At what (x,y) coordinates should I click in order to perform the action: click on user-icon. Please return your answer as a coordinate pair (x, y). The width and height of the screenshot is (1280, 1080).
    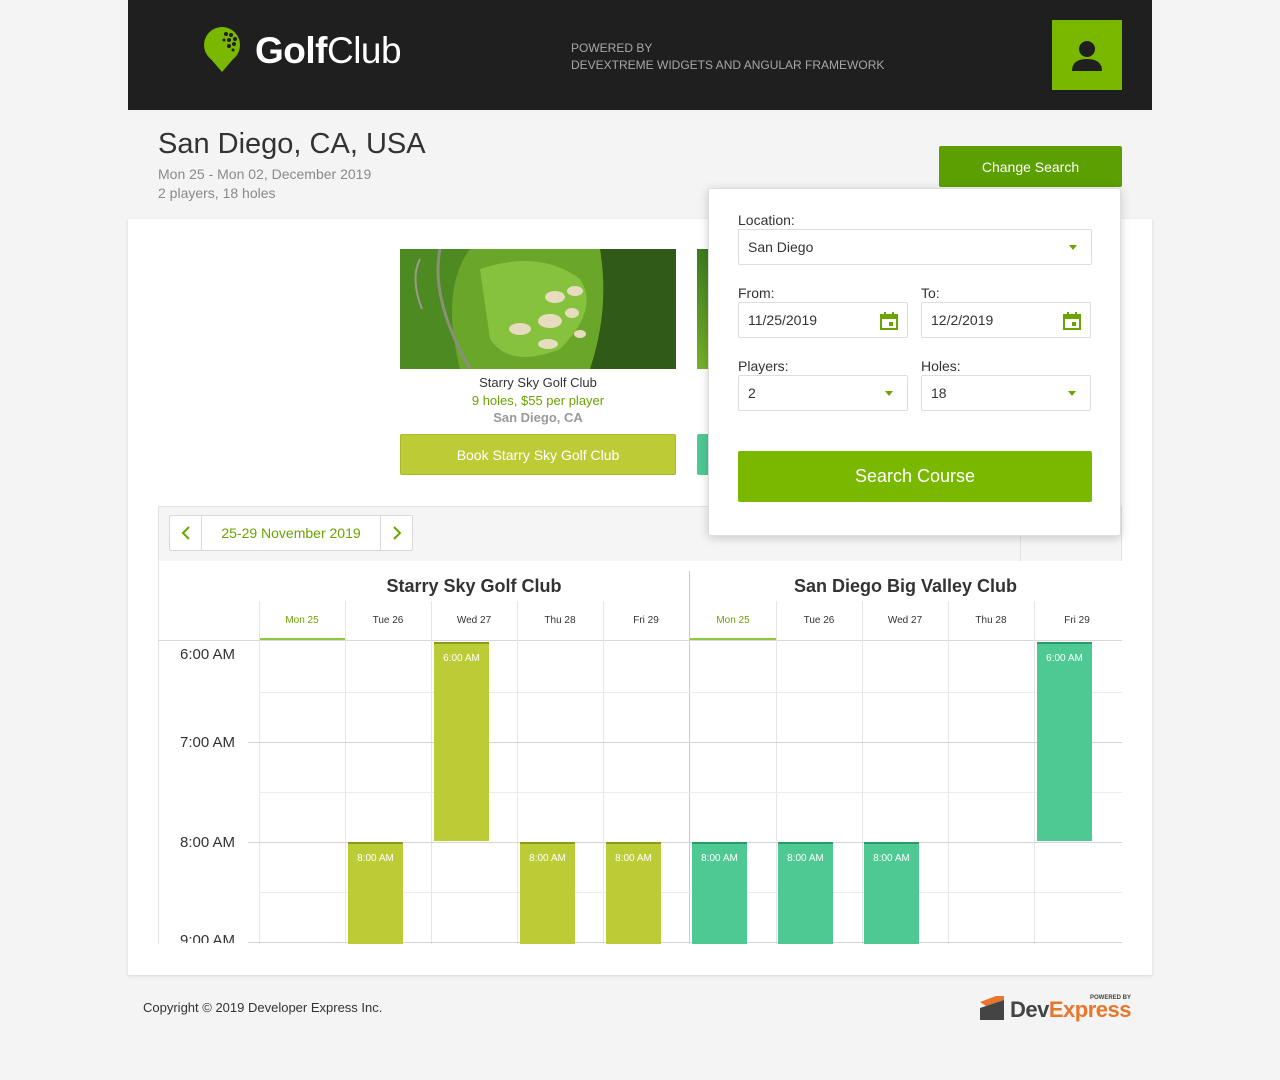
    Looking at the image, I should click on (1087, 56).